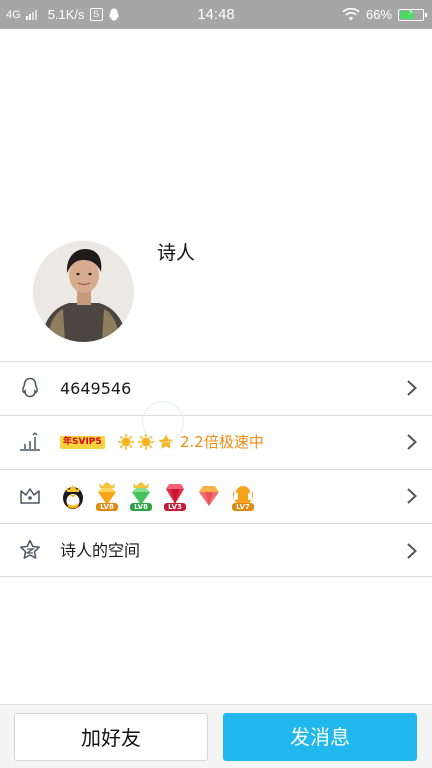 Image resolution: width=432 pixels, height=768 pixels. I want to click on green-crown-medal-icon: LV8, so click(141, 496).